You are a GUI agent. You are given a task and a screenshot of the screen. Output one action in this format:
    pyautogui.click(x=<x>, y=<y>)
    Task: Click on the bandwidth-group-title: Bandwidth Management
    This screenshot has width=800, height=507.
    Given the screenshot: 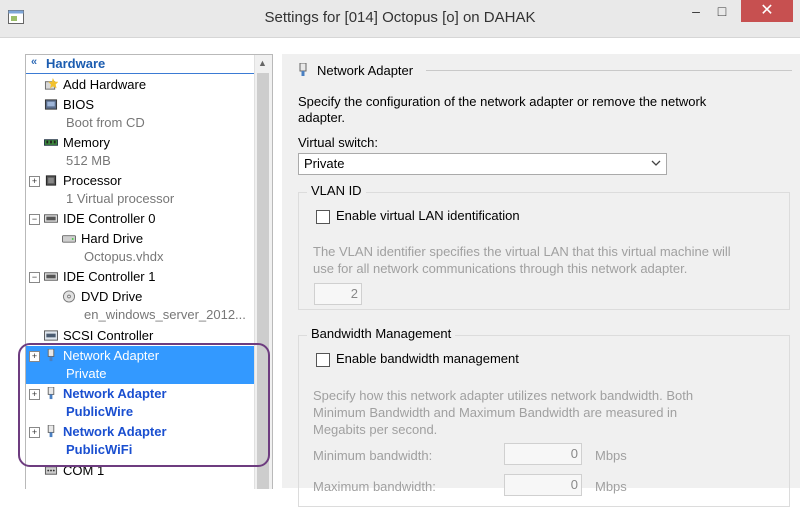 What is the action you would take?
    pyautogui.click(x=381, y=333)
    